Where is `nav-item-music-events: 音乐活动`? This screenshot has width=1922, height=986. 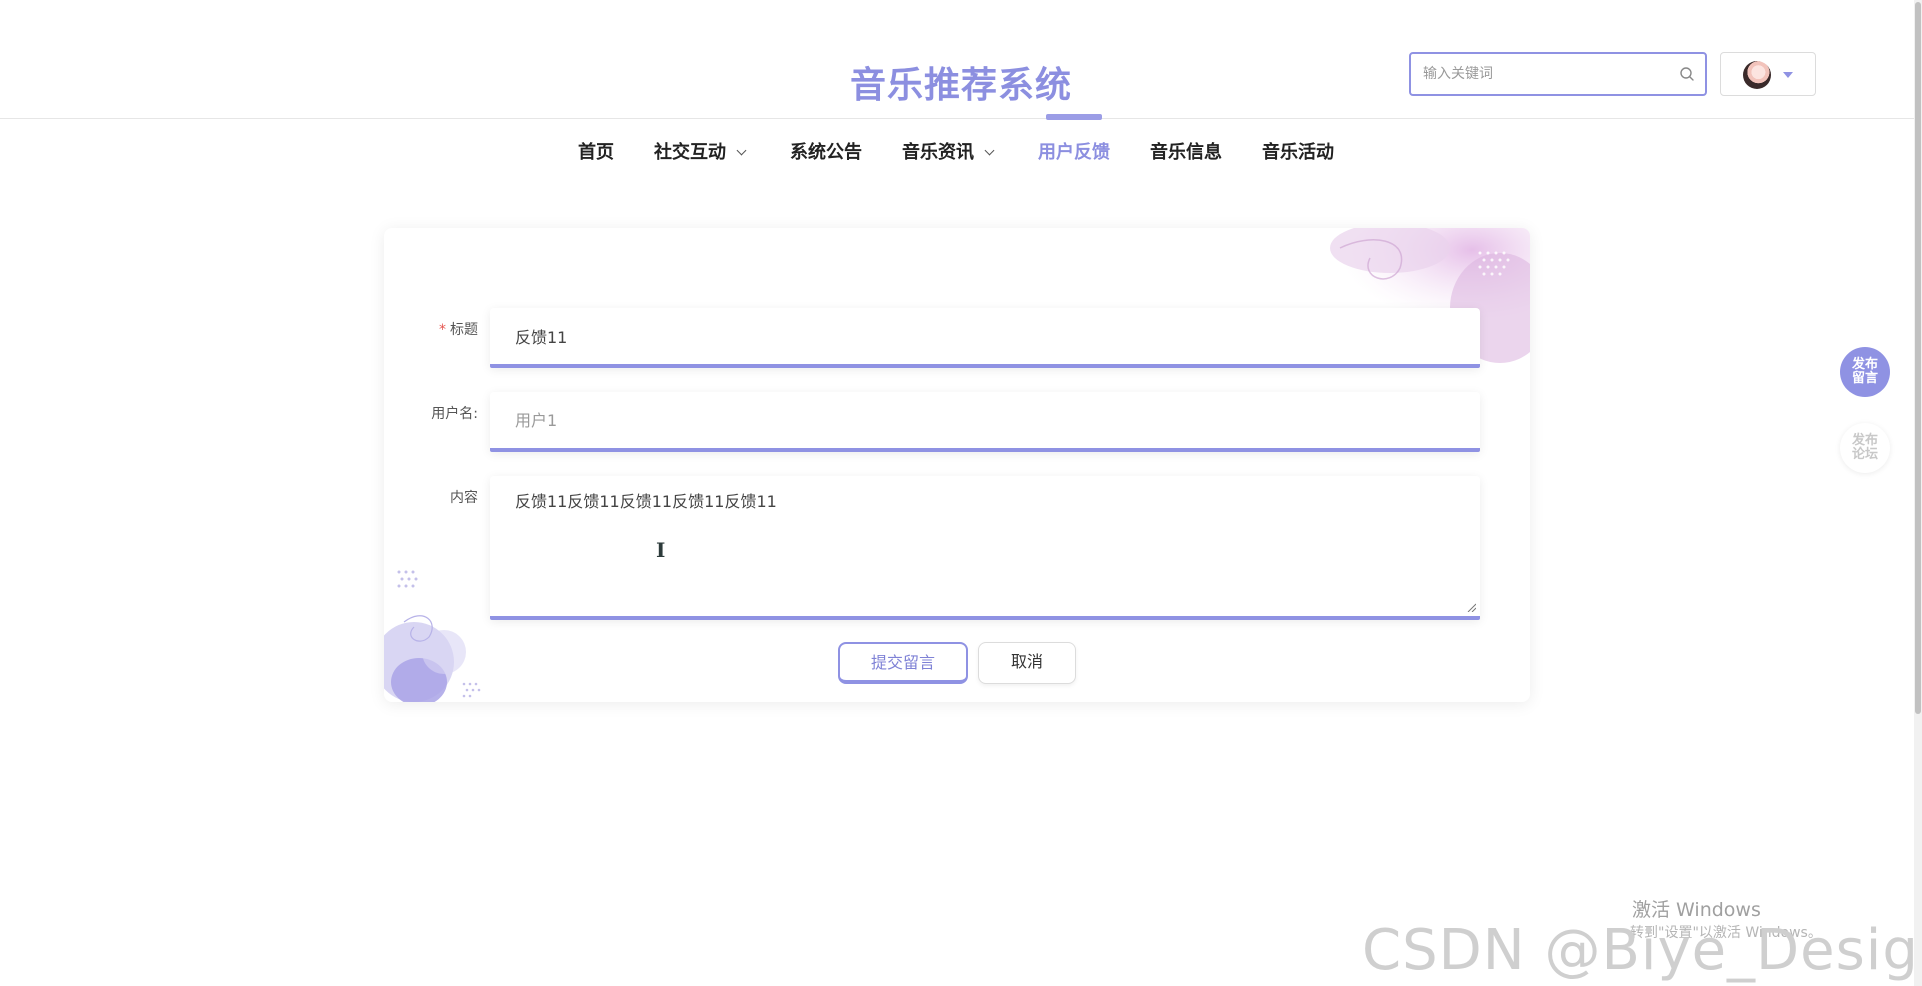 nav-item-music-events: 音乐活动 is located at coordinates (1298, 151).